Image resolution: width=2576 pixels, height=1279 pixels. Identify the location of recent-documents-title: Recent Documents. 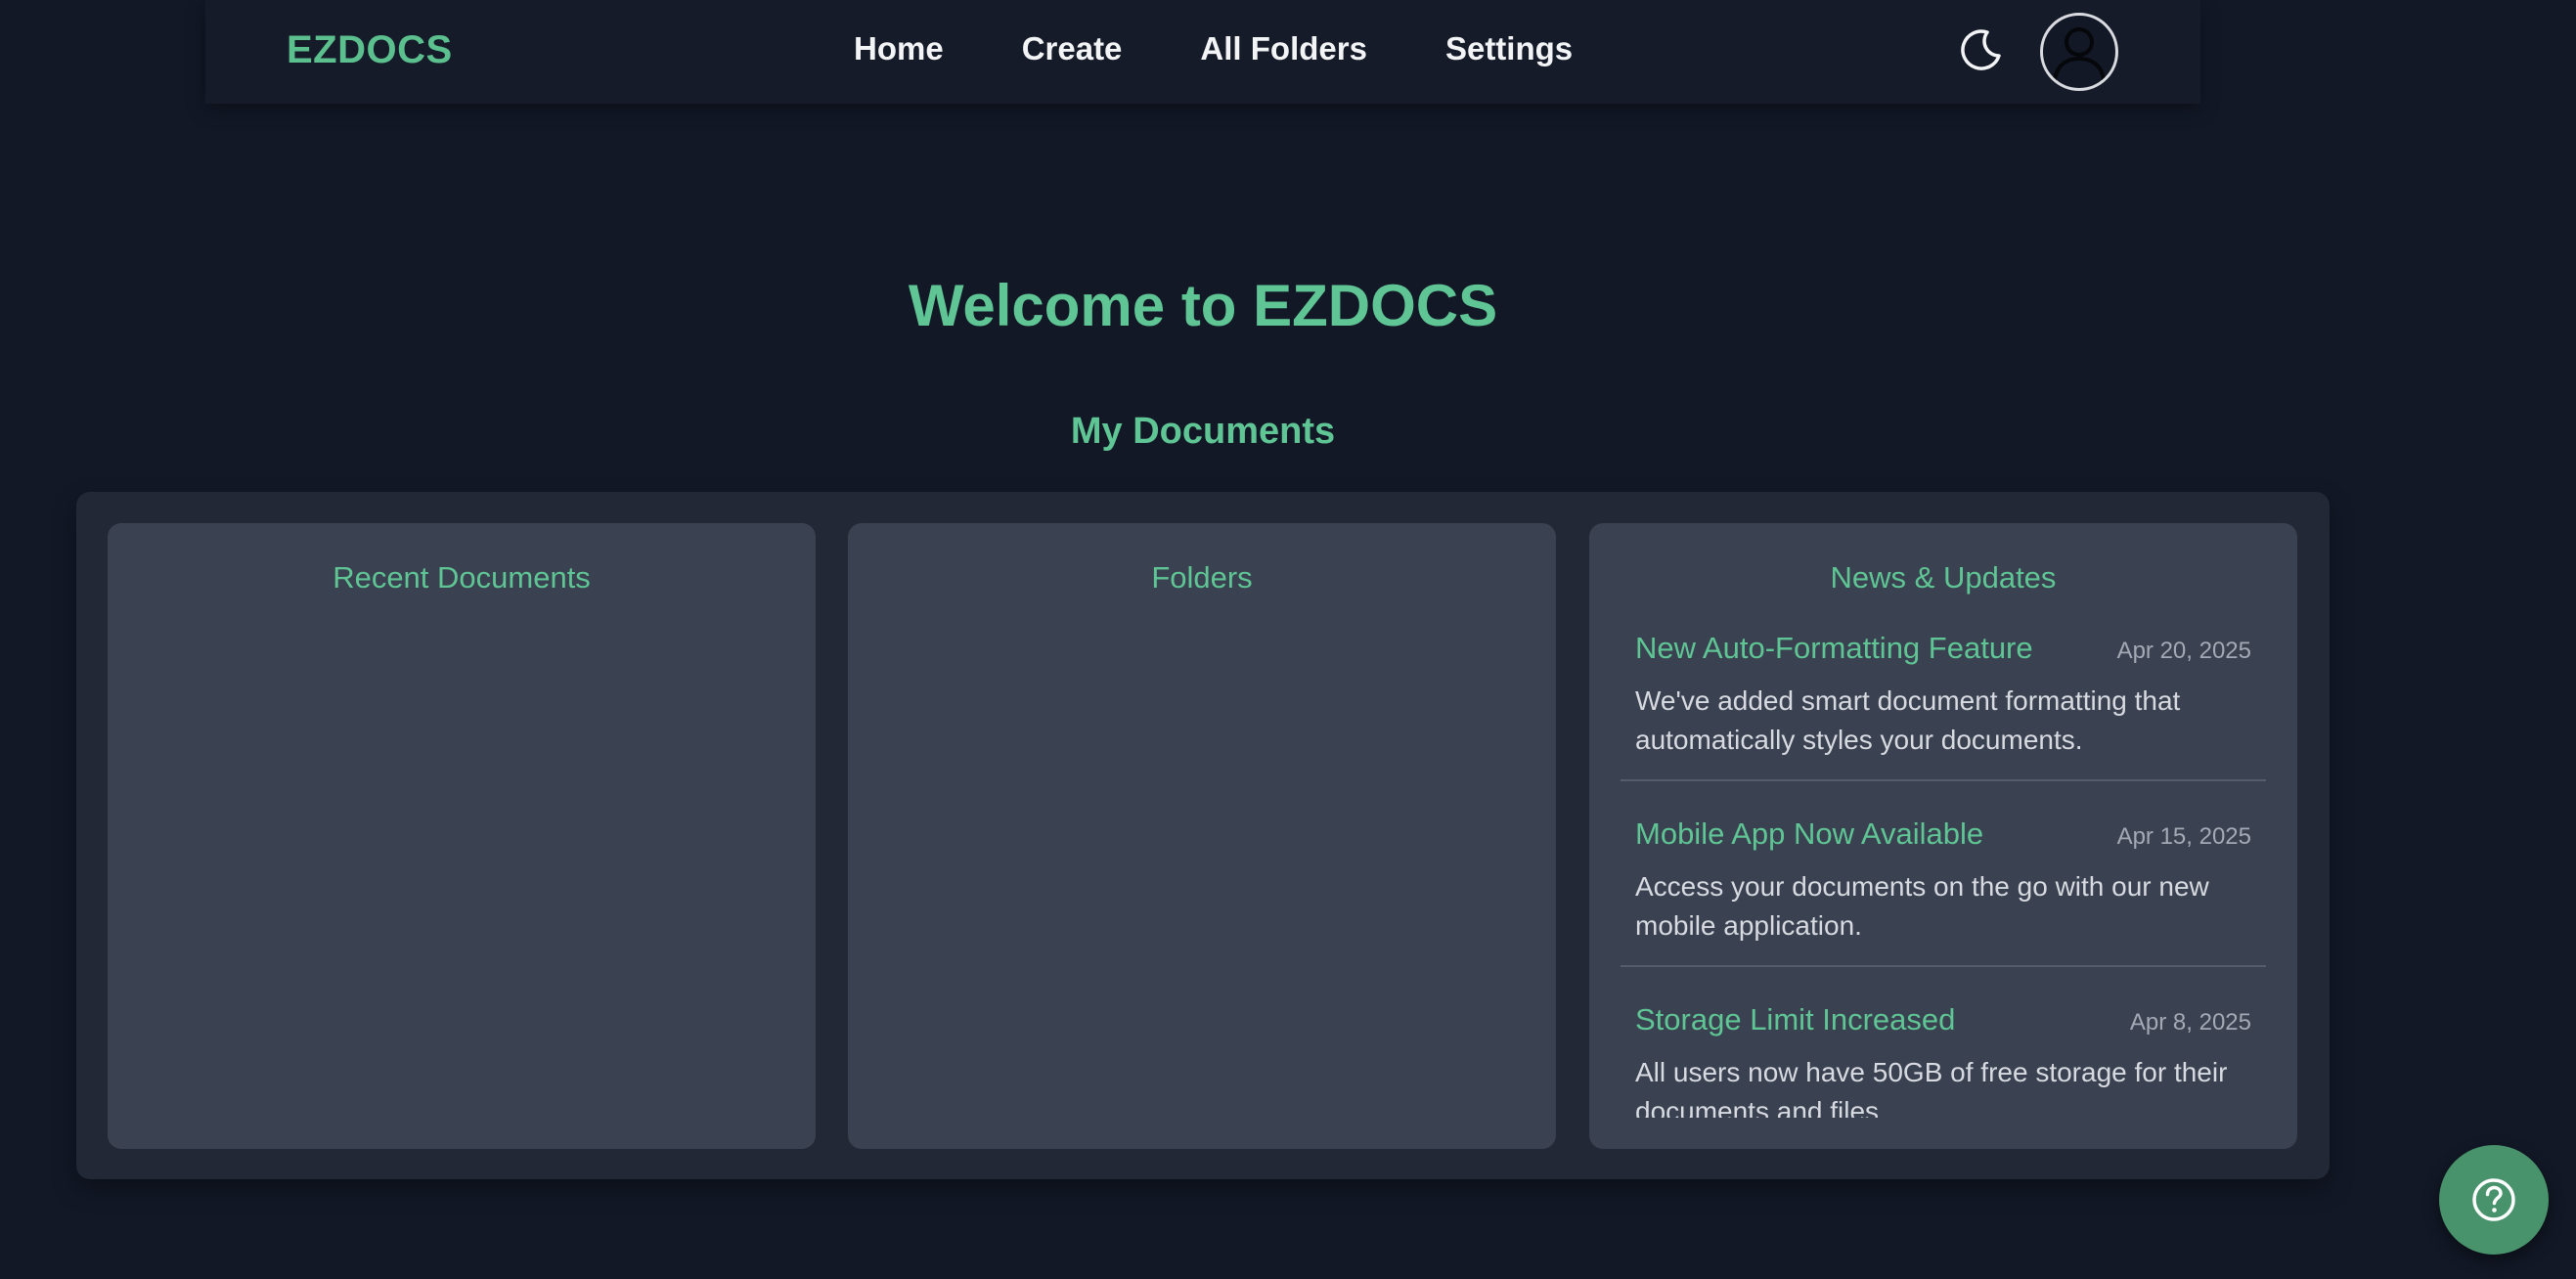
(462, 577).